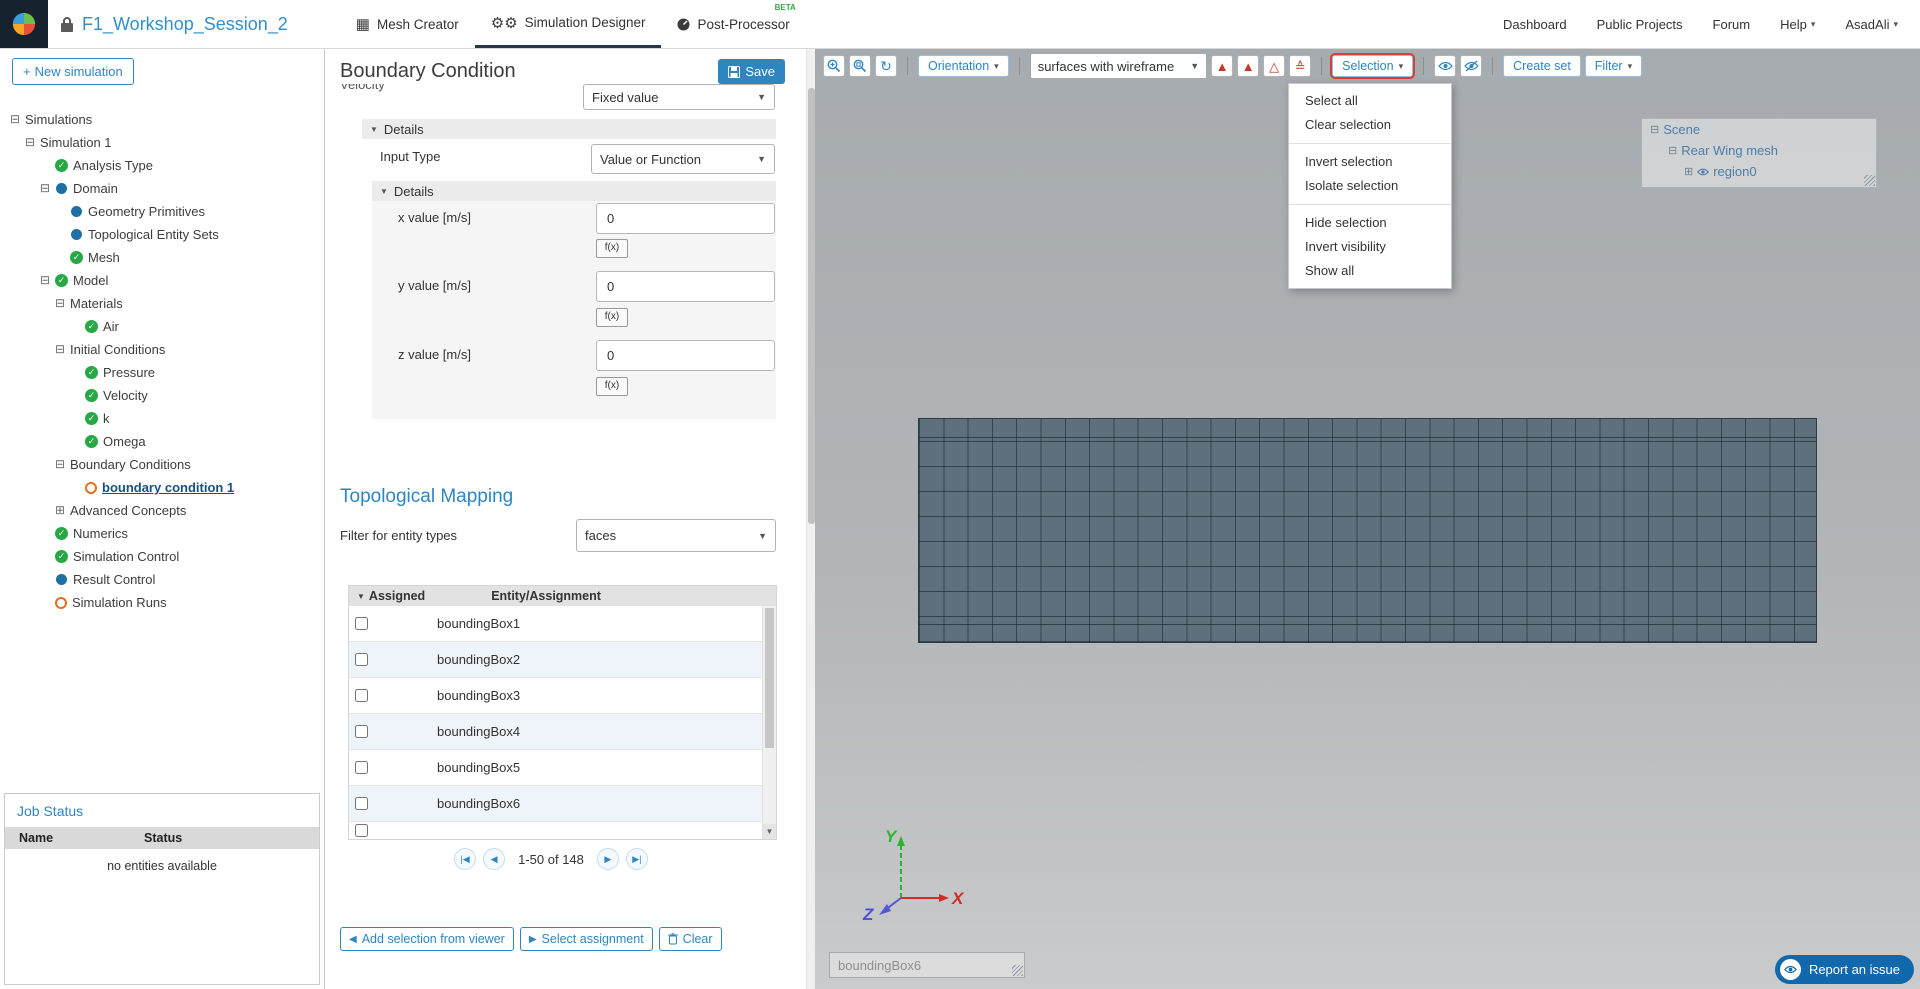 This screenshot has width=1920, height=989. I want to click on tree-item-domain: ⊟ Domain, so click(162, 188).